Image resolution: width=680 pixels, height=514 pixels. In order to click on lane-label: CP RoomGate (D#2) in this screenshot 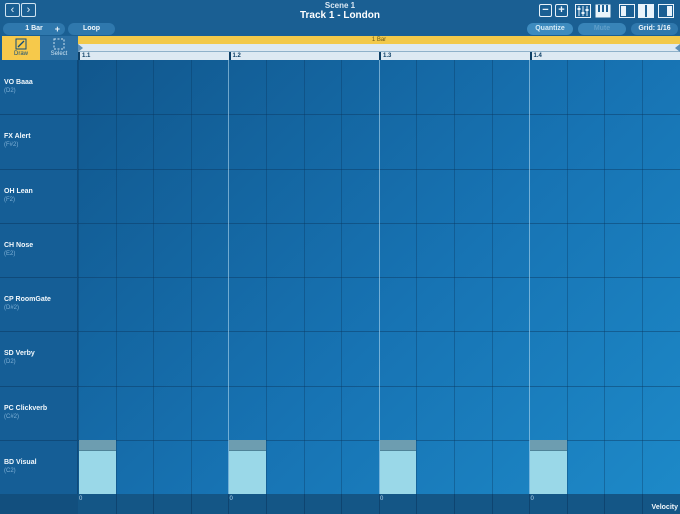, I will do `click(27, 304)`.